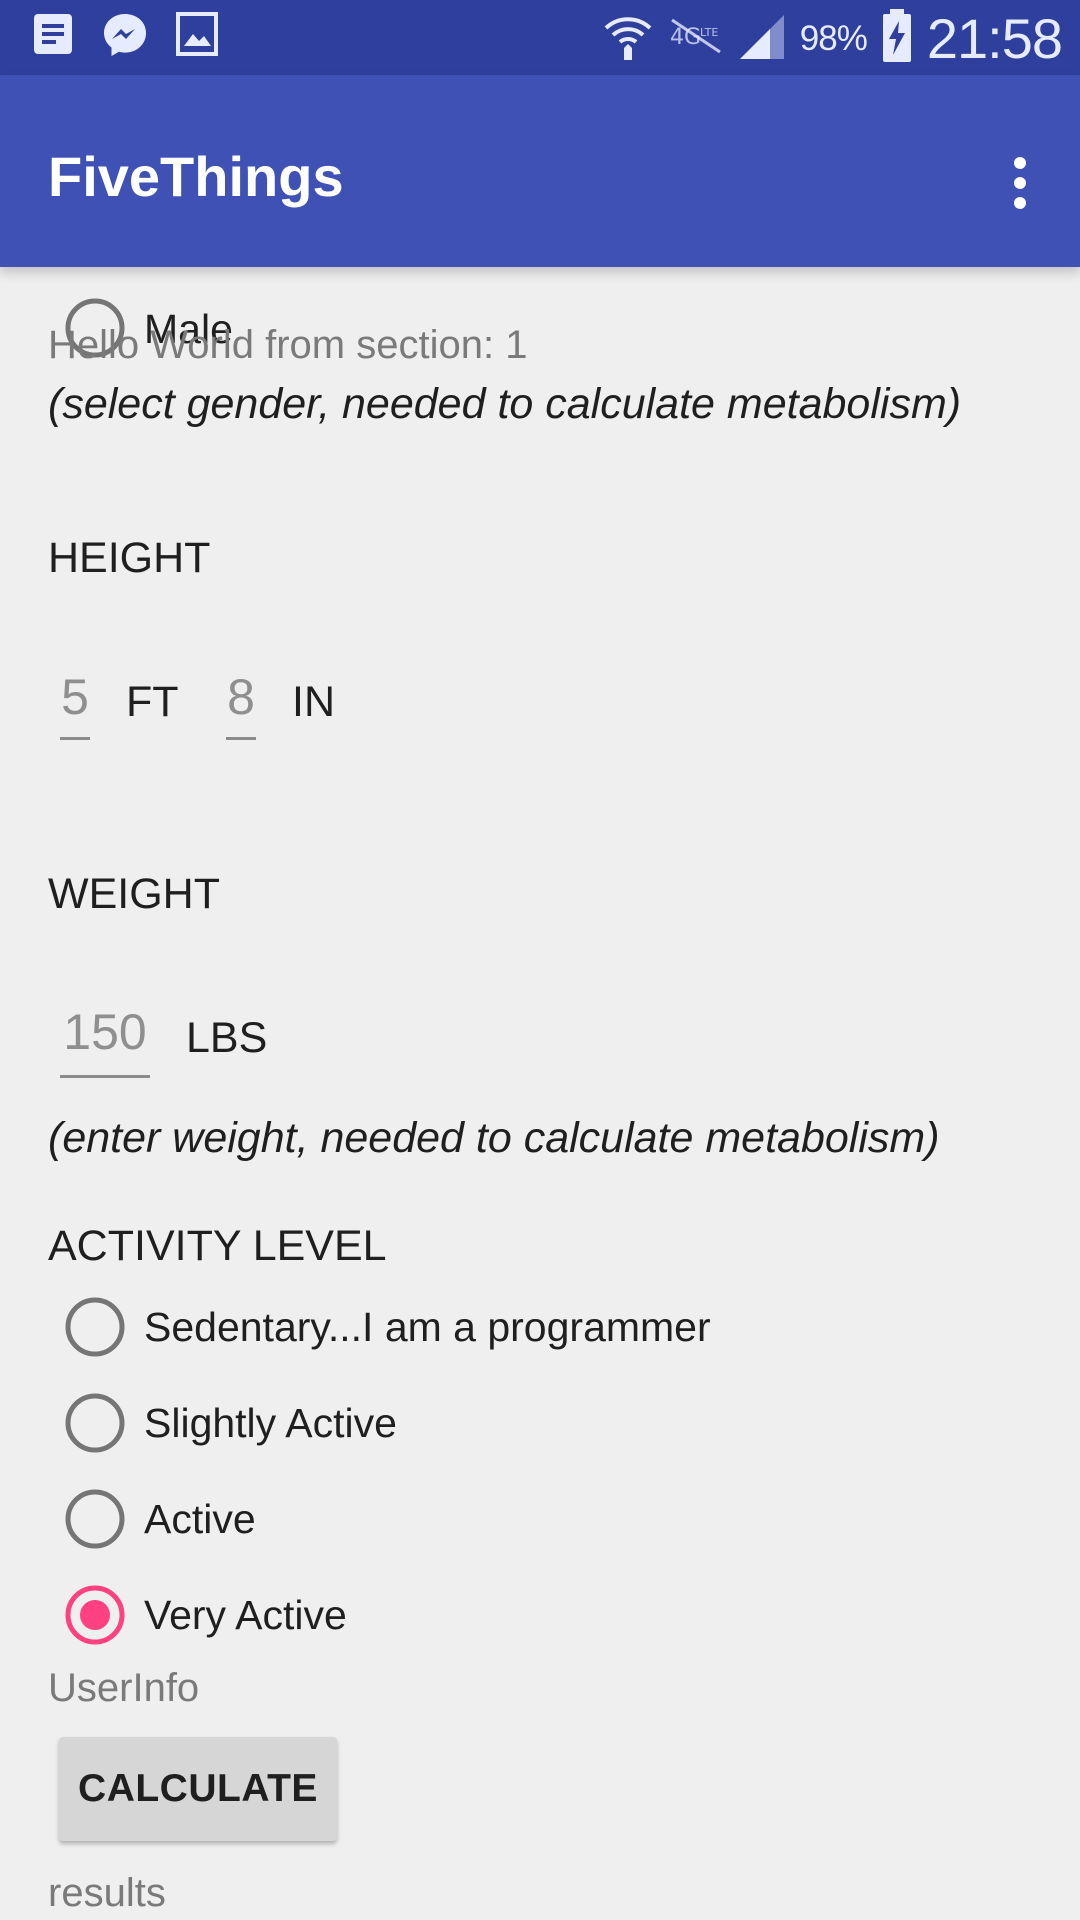 Image resolution: width=1080 pixels, height=1920 pixels. Describe the element at coordinates (628, 38) in the screenshot. I see `wifi-icon` at that location.